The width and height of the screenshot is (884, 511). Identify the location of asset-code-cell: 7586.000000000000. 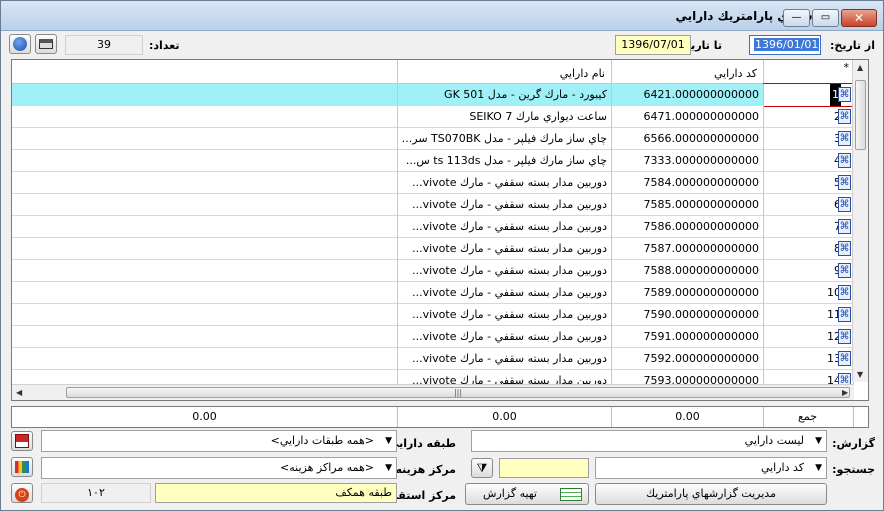
(688, 227).